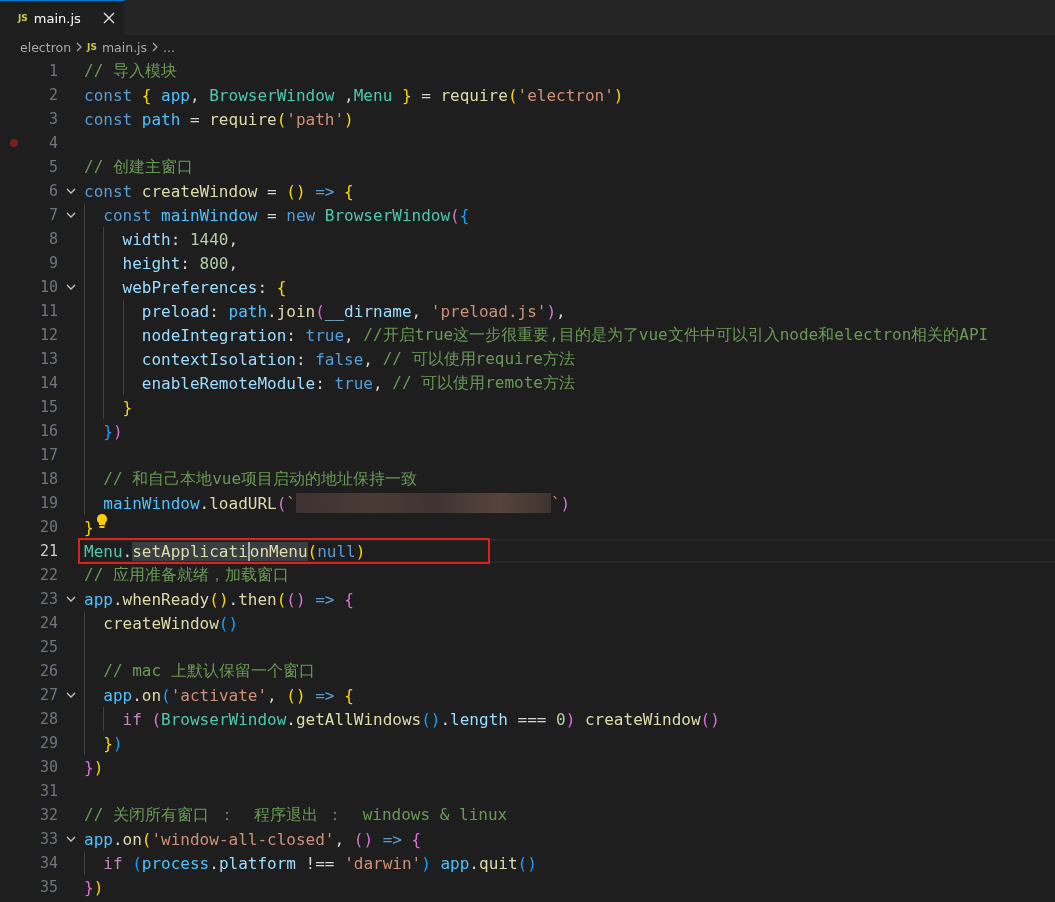 The image size is (1055, 902). Describe the element at coordinates (564, 335) in the screenshot. I see `code-text: nodeIntegration: true, //开启true这一步很重要,目的是为了vue文件中可以引入node和electron相关的API` at that location.